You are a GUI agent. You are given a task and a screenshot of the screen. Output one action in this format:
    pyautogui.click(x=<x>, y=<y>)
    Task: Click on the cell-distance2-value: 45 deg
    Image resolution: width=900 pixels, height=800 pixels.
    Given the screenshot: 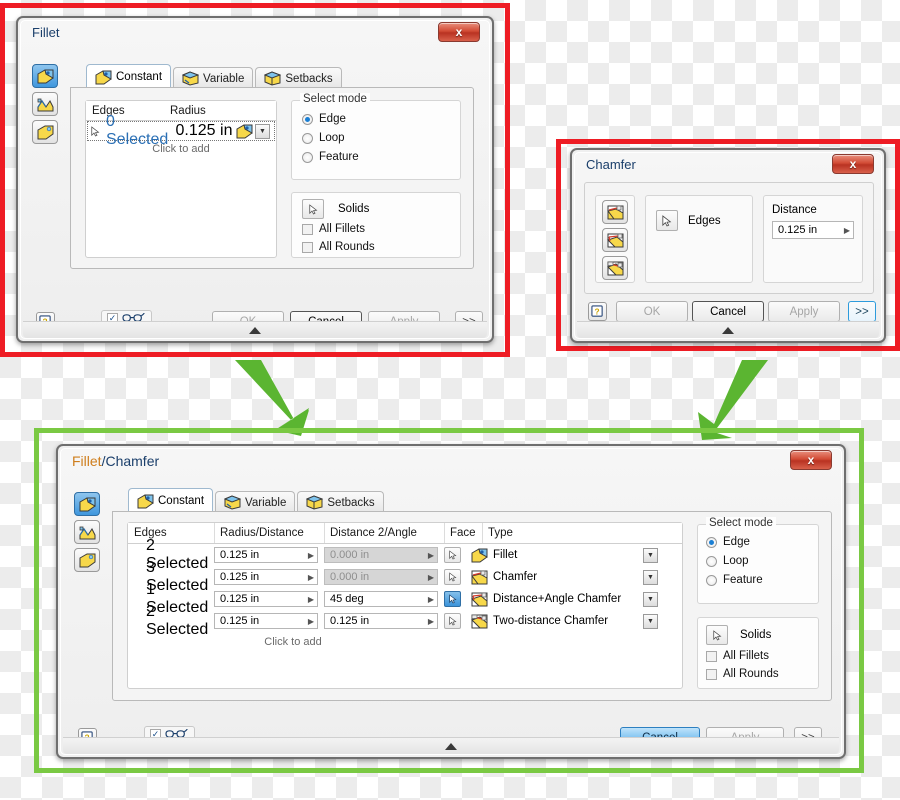 What is the action you would take?
    pyautogui.click(x=347, y=599)
    